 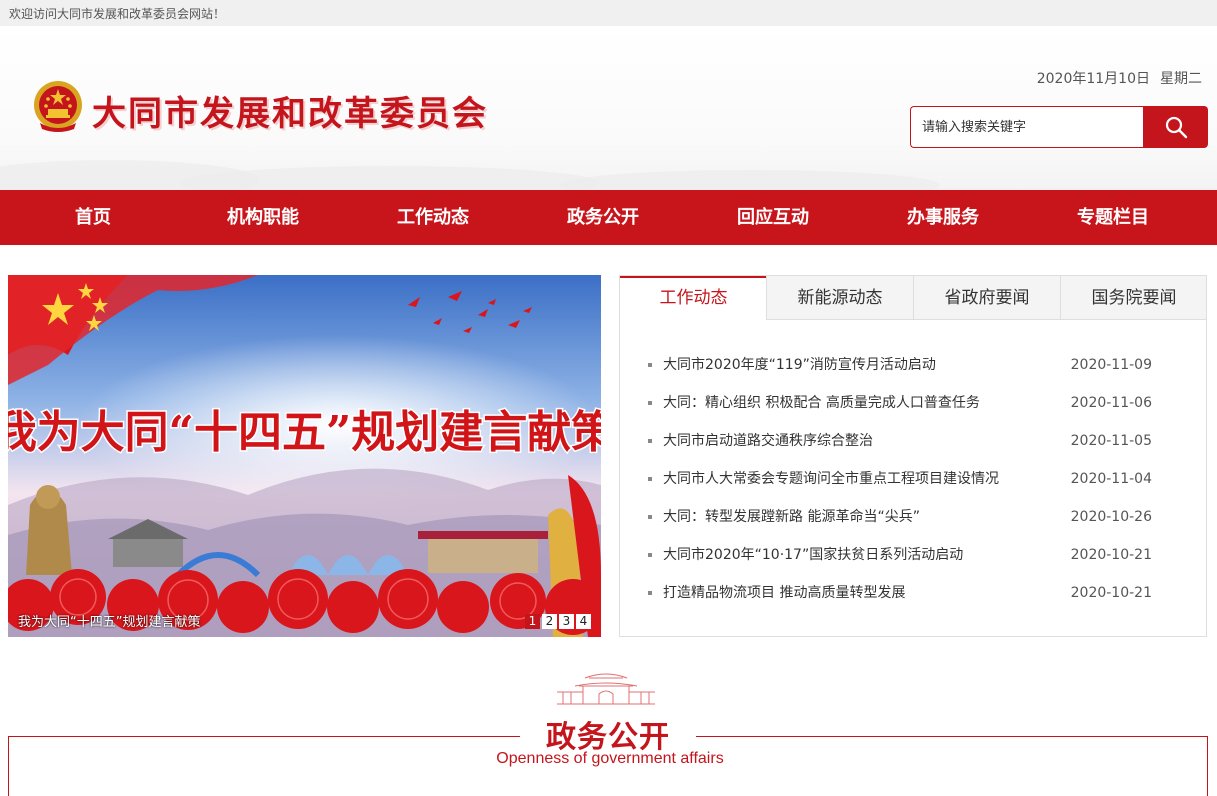 I want to click on banner-headline: 我为大同“十四五”规划建言献策, so click(x=304, y=432).